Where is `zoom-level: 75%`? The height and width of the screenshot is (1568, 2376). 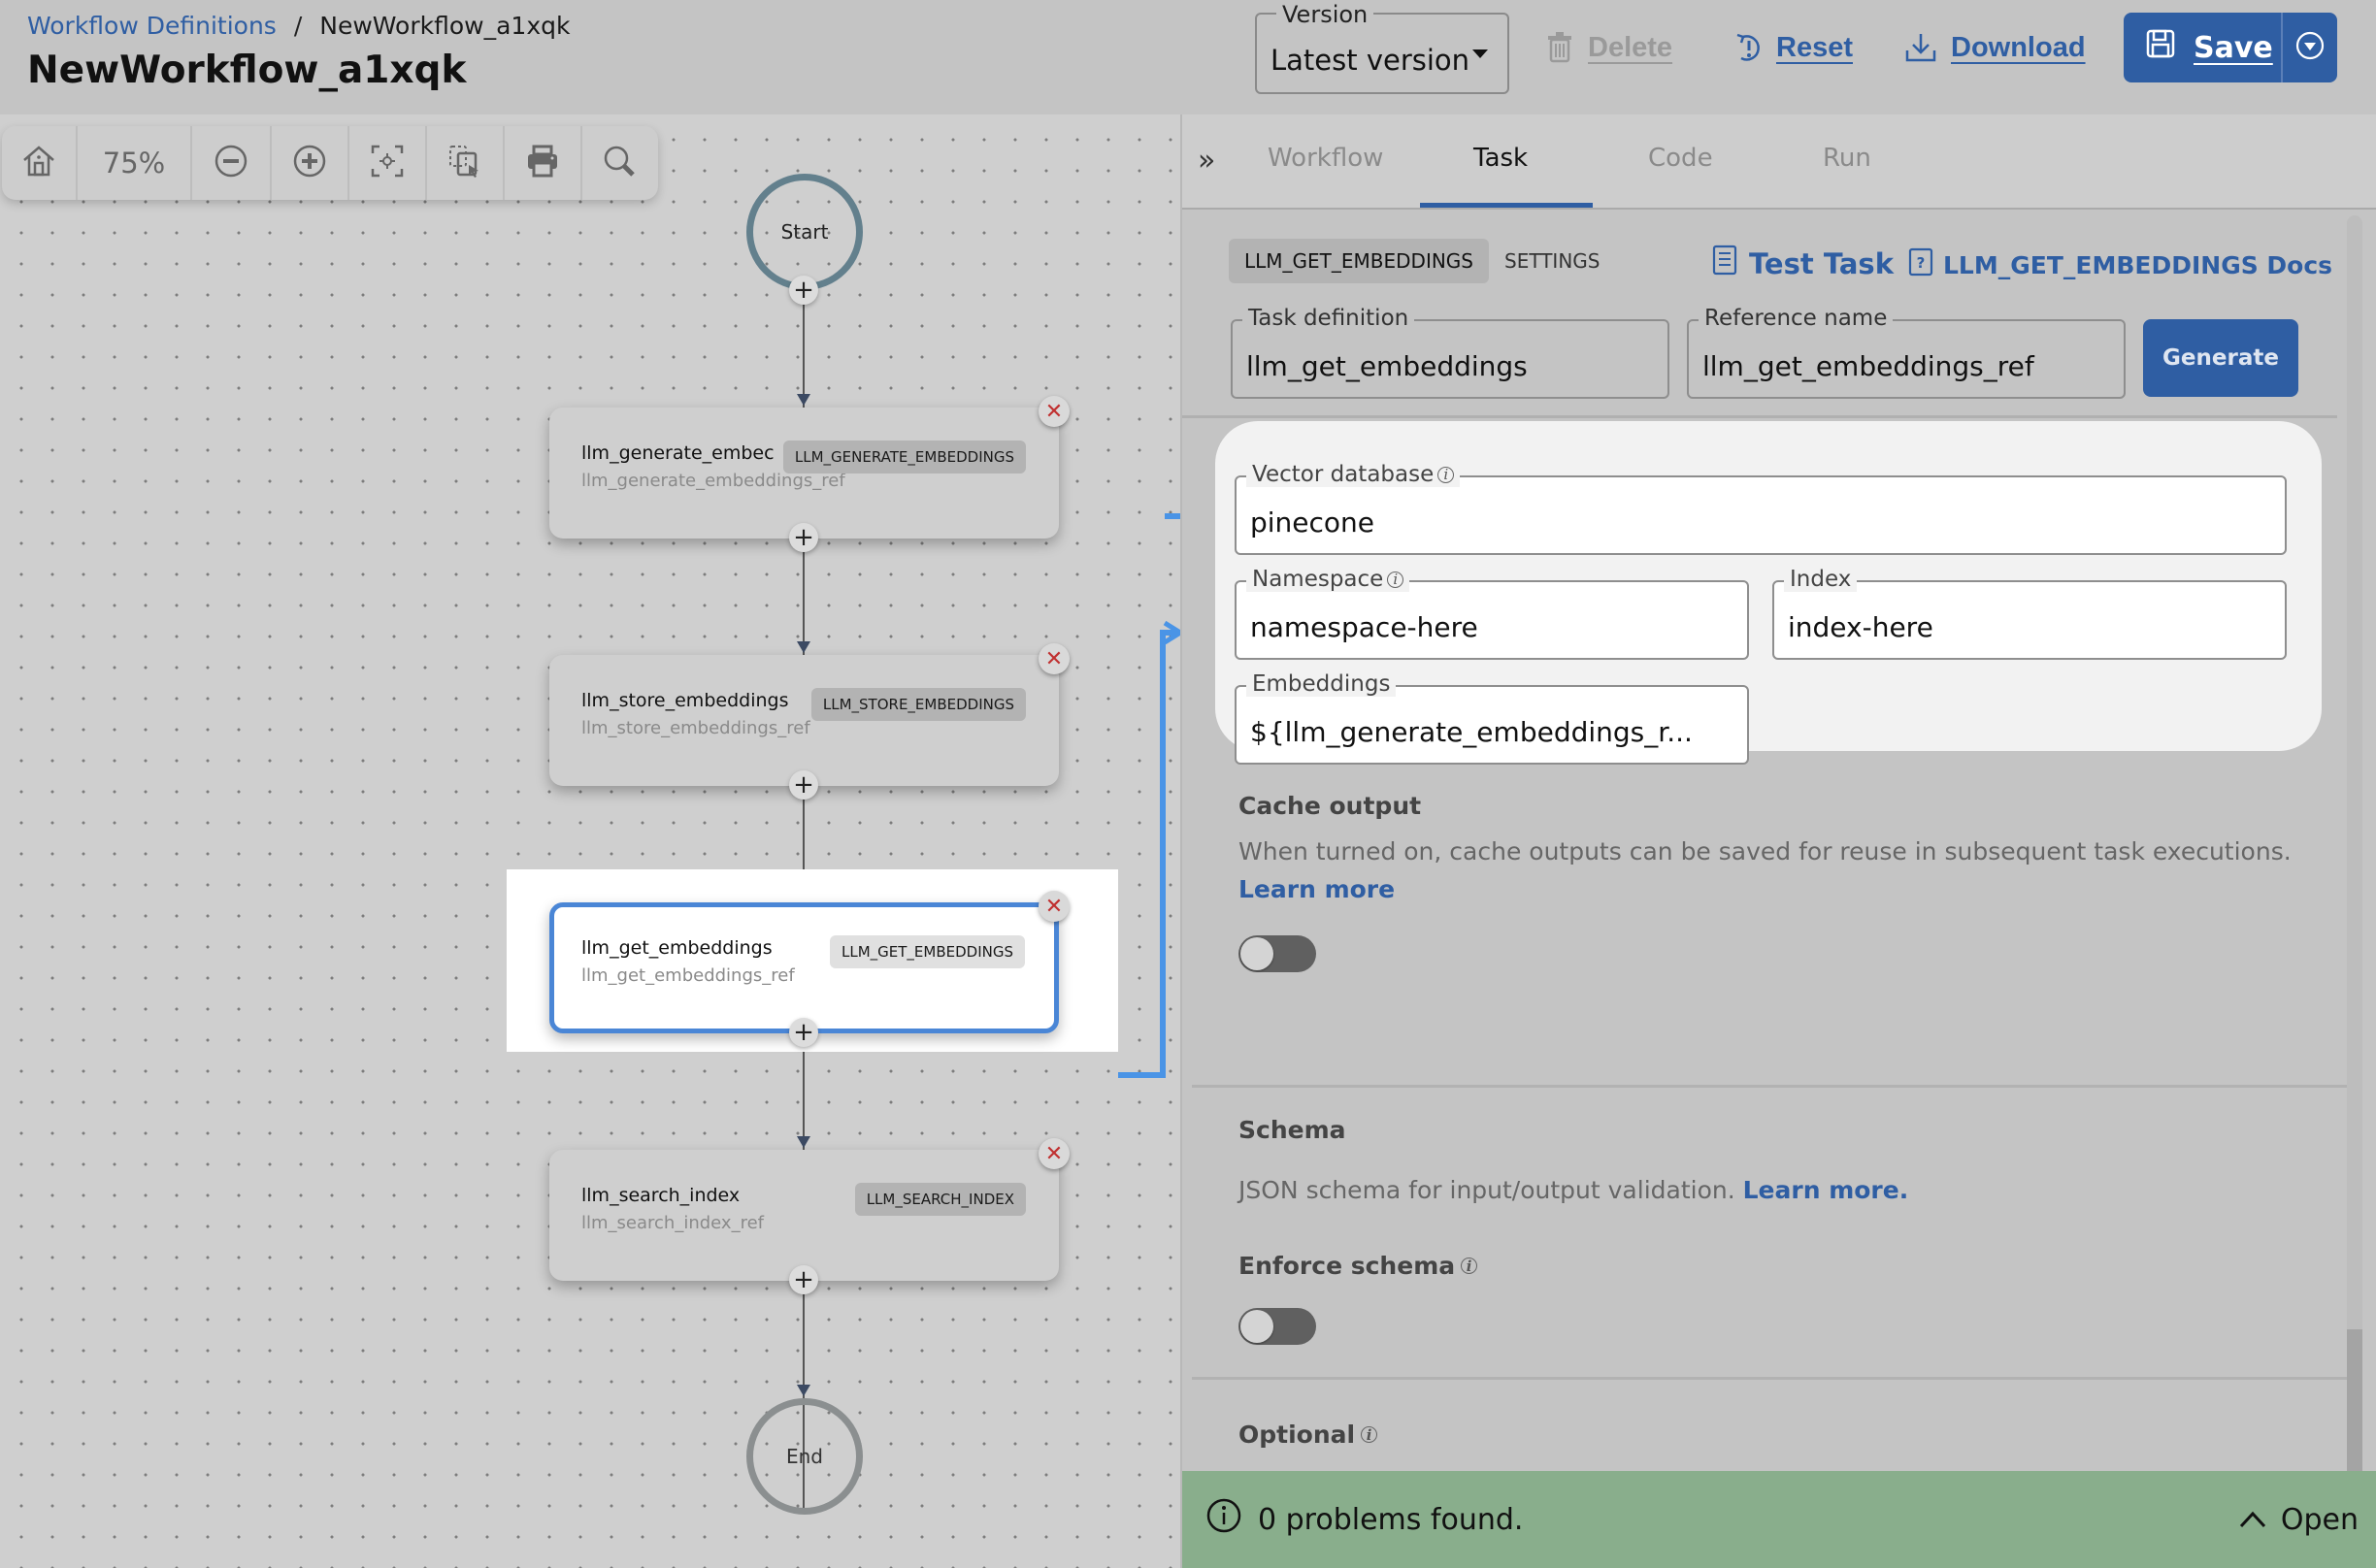 zoom-level: 75% is located at coordinates (135, 163).